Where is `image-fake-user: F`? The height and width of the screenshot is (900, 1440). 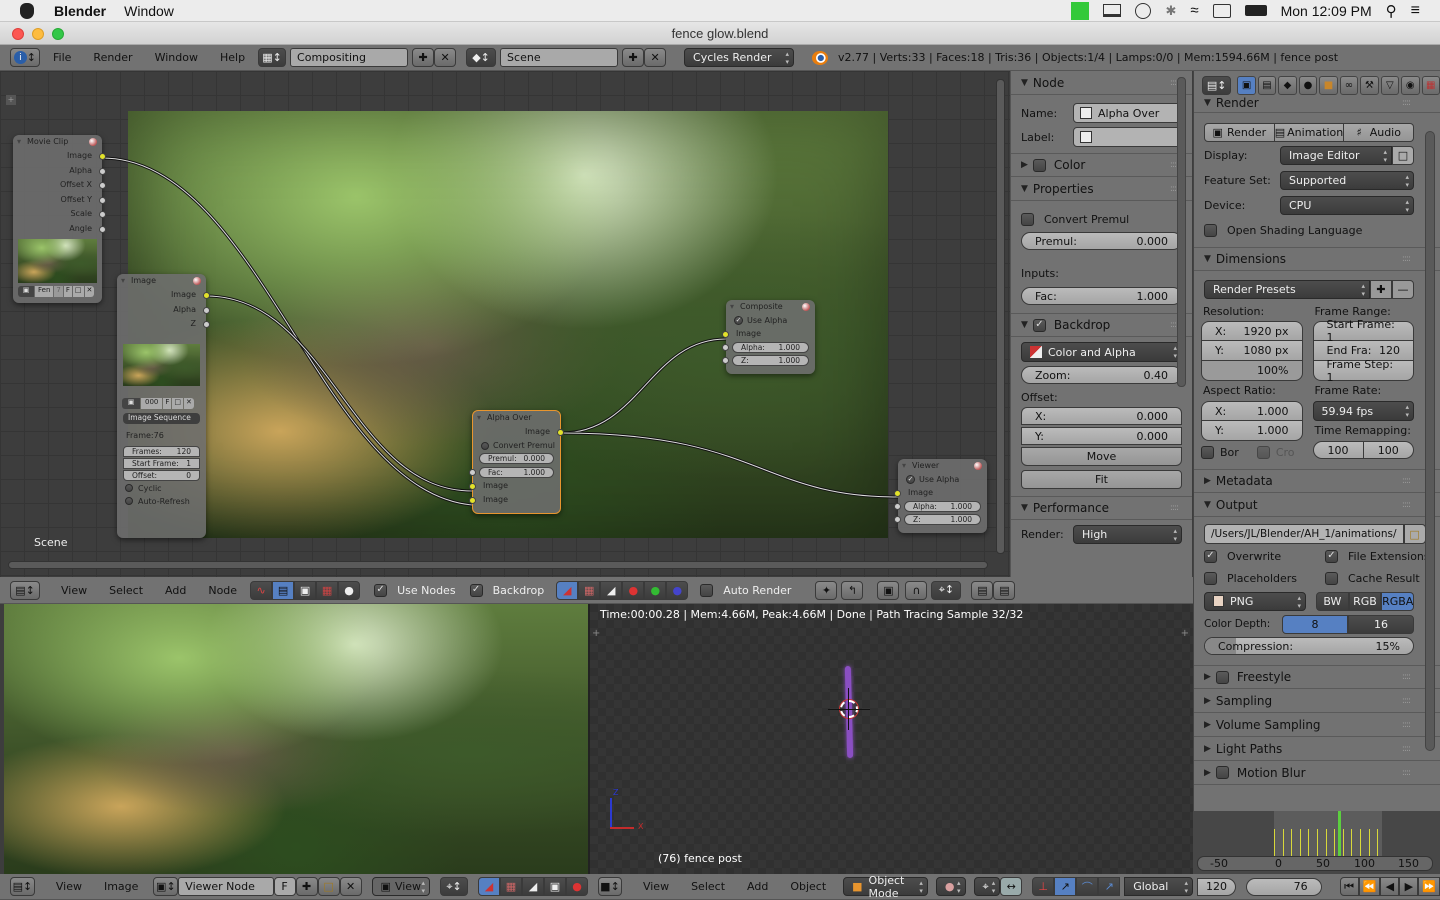
image-fake-user: F is located at coordinates (167, 403).